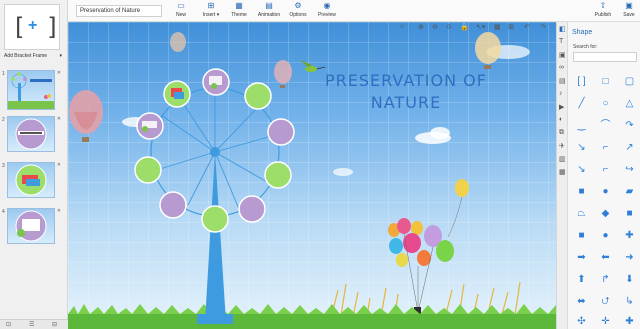 This screenshot has width=640, height=329. Describe the element at coordinates (603, 11) in the screenshot. I see `publish-button: ⇧ Publish` at that location.